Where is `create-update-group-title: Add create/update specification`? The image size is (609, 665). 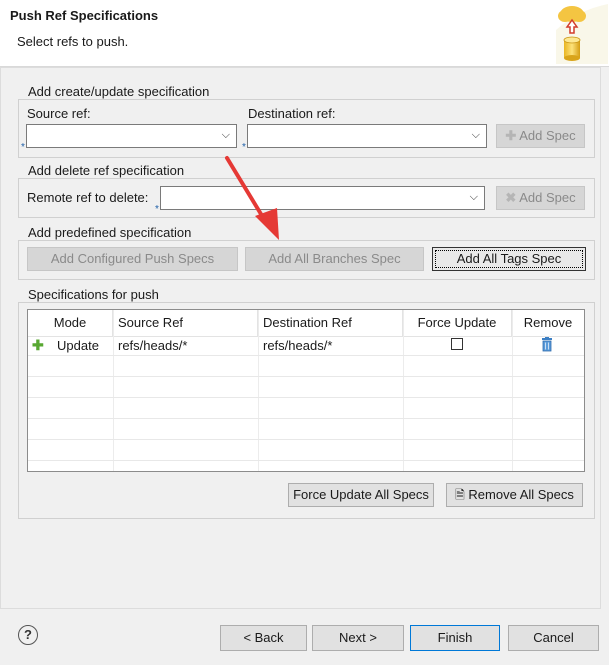 create-update-group-title: Add create/update specification is located at coordinates (119, 91).